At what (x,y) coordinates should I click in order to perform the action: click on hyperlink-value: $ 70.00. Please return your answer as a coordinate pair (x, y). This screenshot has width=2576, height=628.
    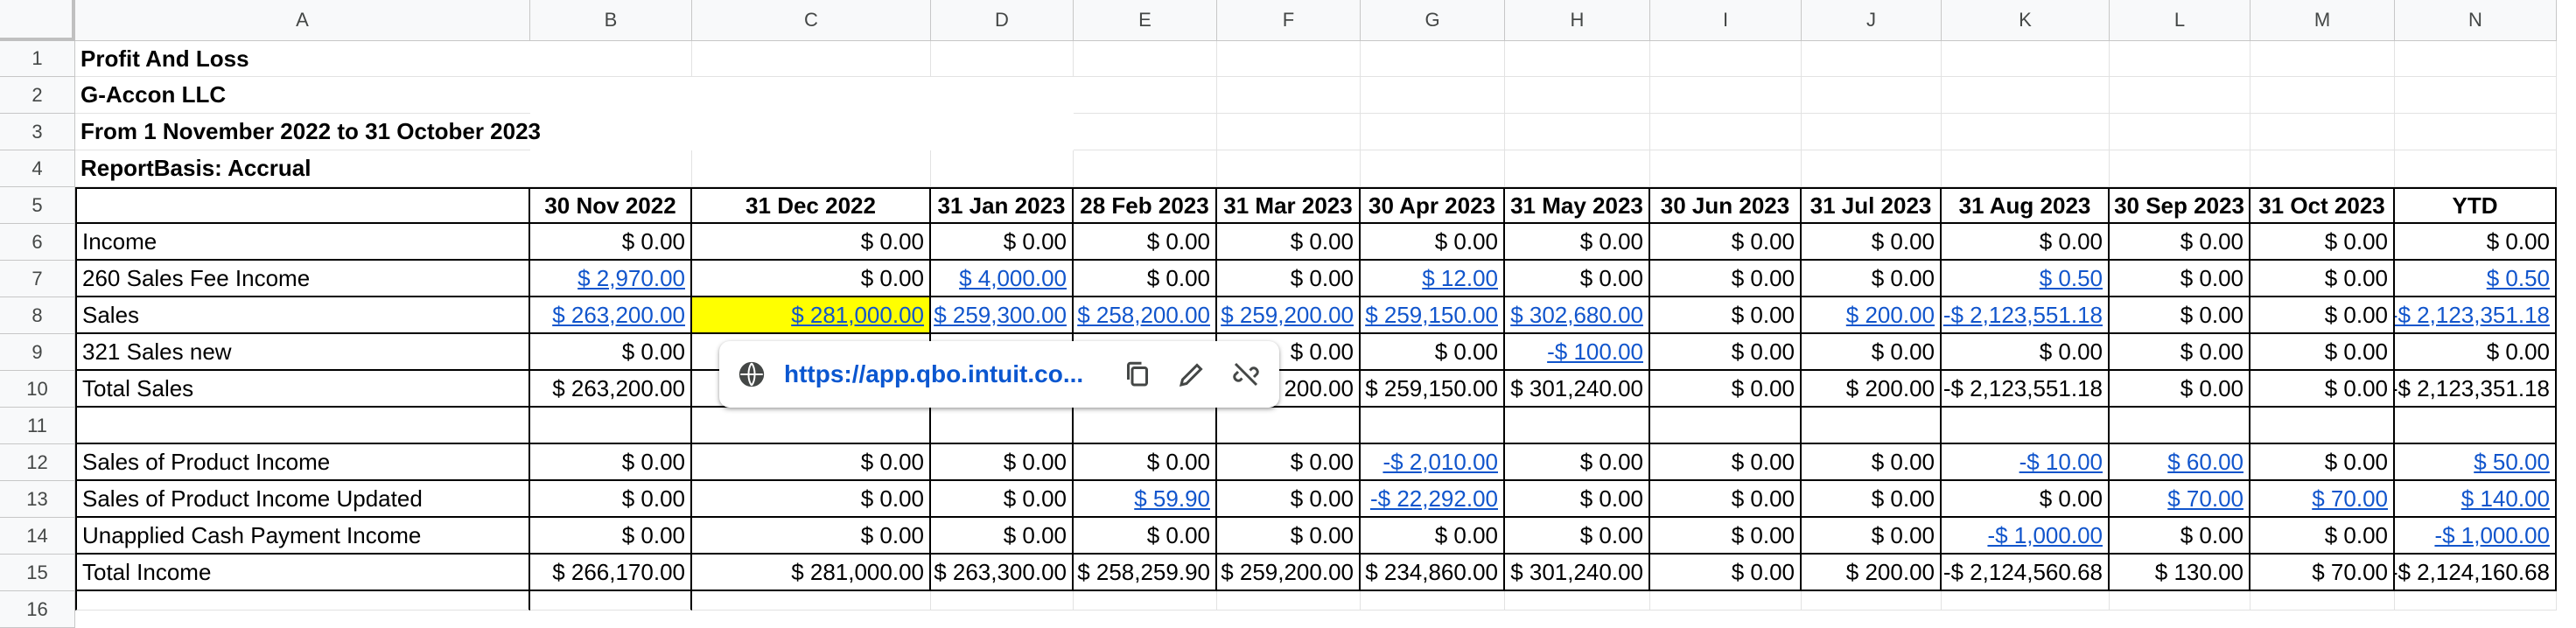
    Looking at the image, I should click on (2350, 499).